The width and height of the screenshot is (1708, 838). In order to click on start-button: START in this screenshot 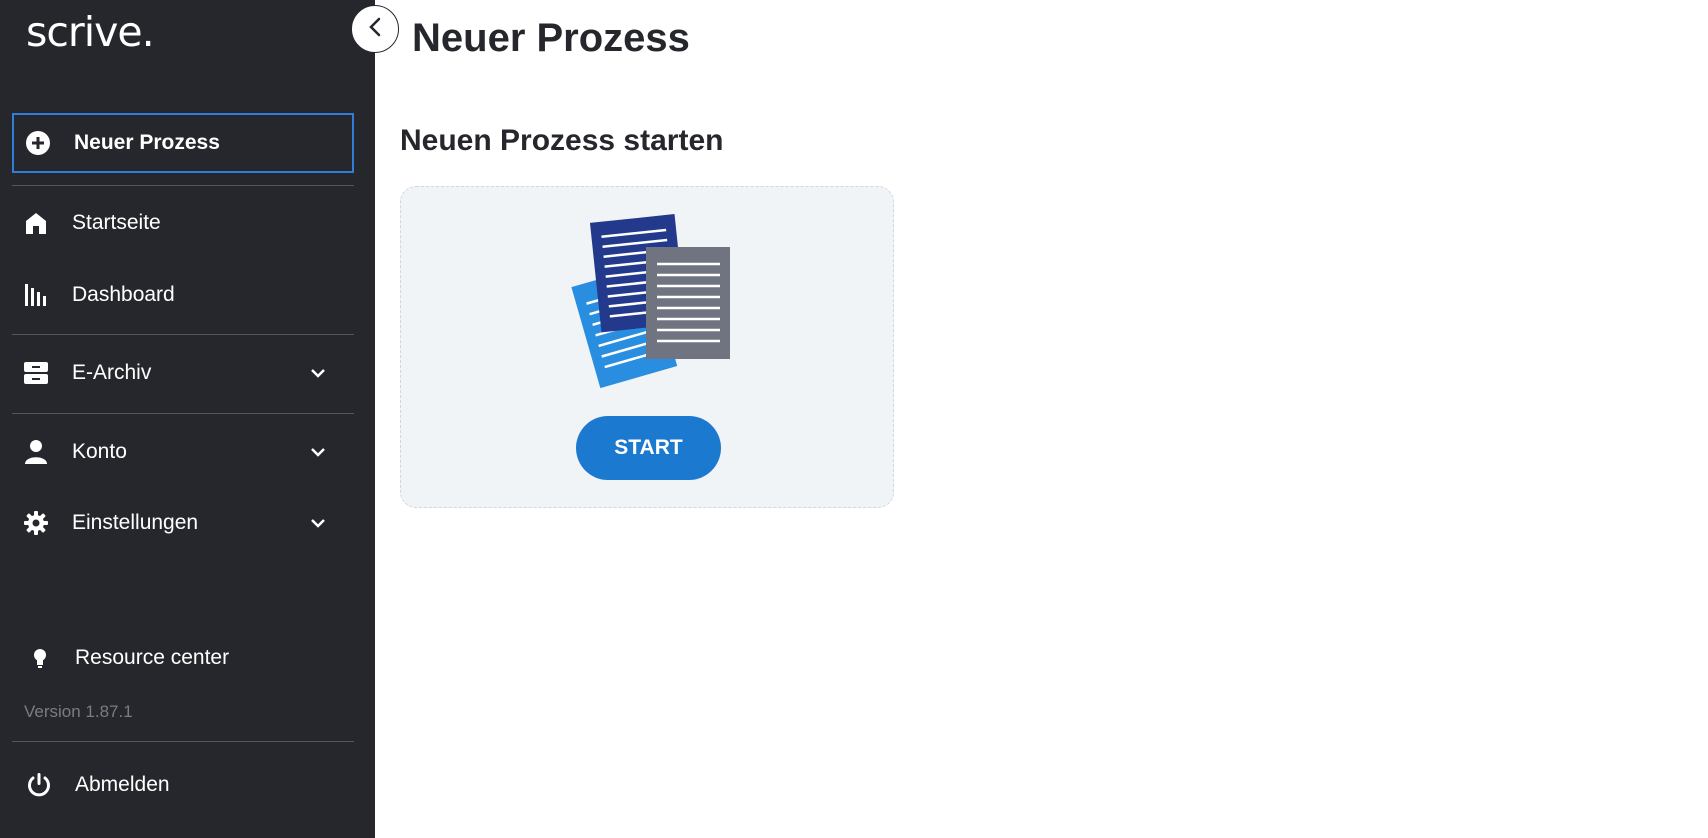, I will do `click(648, 448)`.